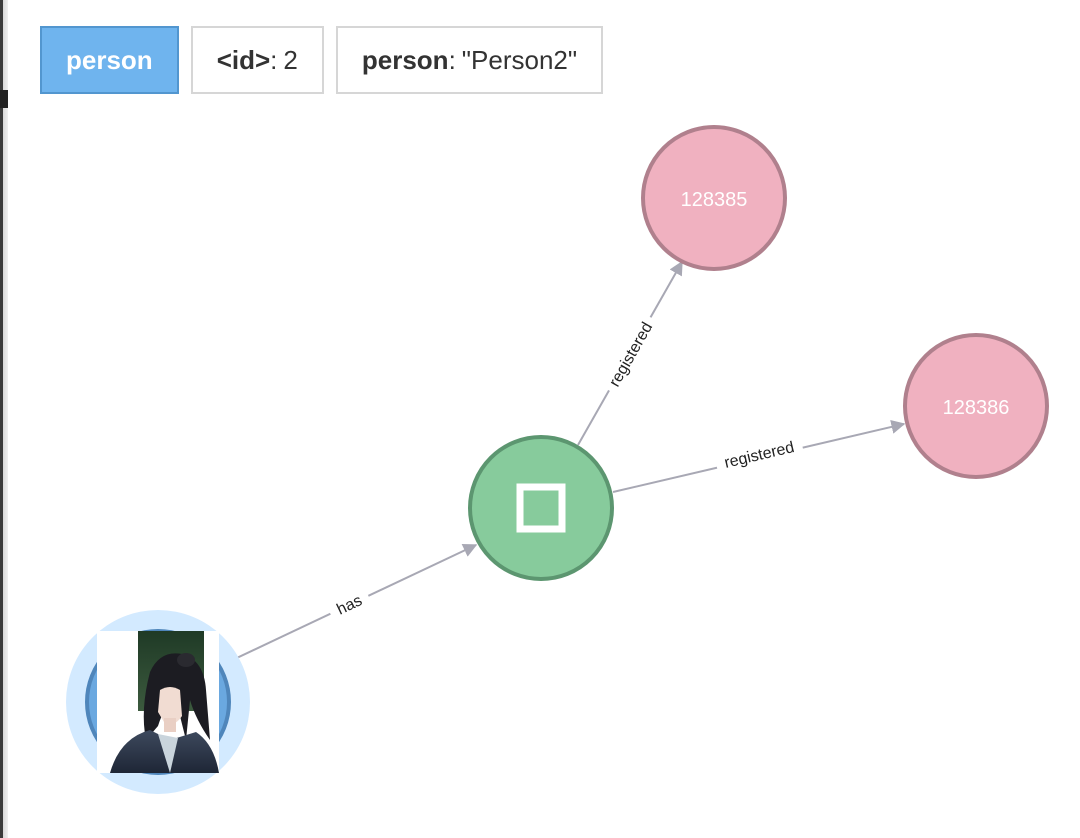 The width and height of the screenshot is (1080, 838). Describe the element at coordinates (630, 353) in the screenshot. I see `relationship-registered-128385: registered` at that location.